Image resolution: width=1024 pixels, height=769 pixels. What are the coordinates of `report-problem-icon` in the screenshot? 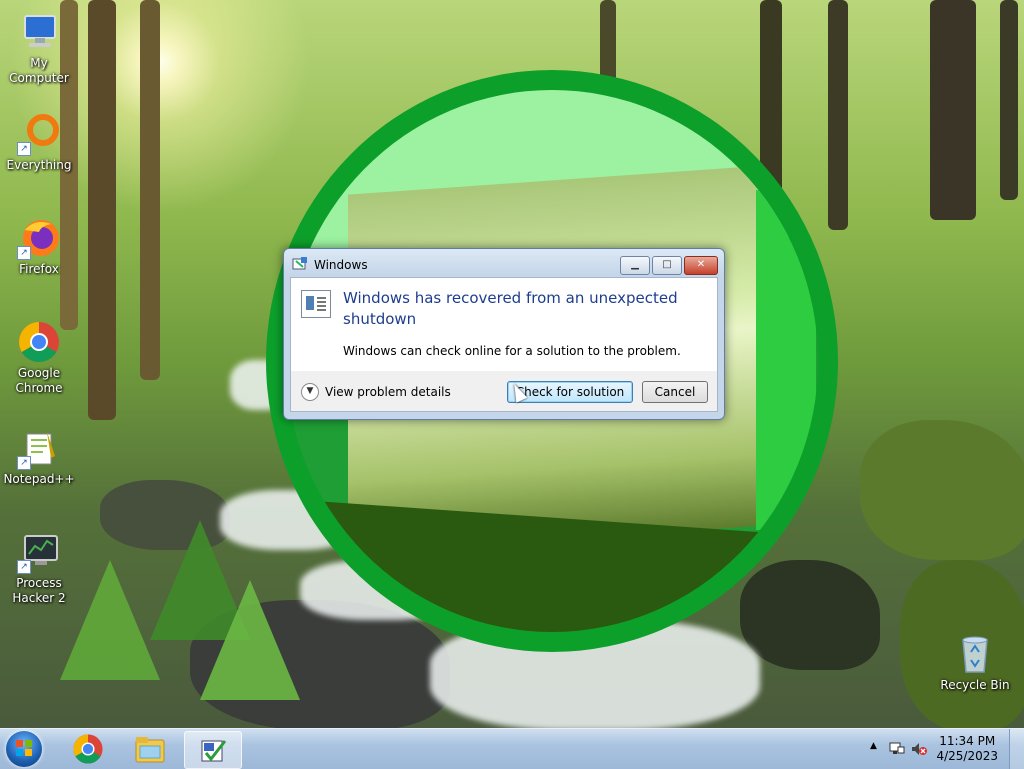 It's located at (214, 751).